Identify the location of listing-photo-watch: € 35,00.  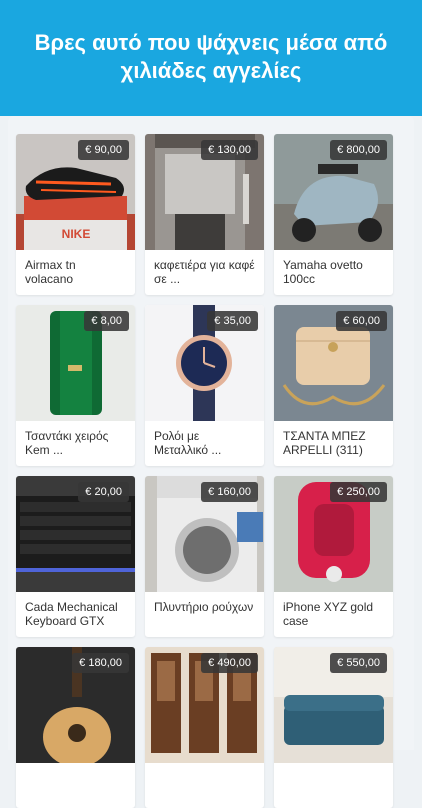
(204, 363).